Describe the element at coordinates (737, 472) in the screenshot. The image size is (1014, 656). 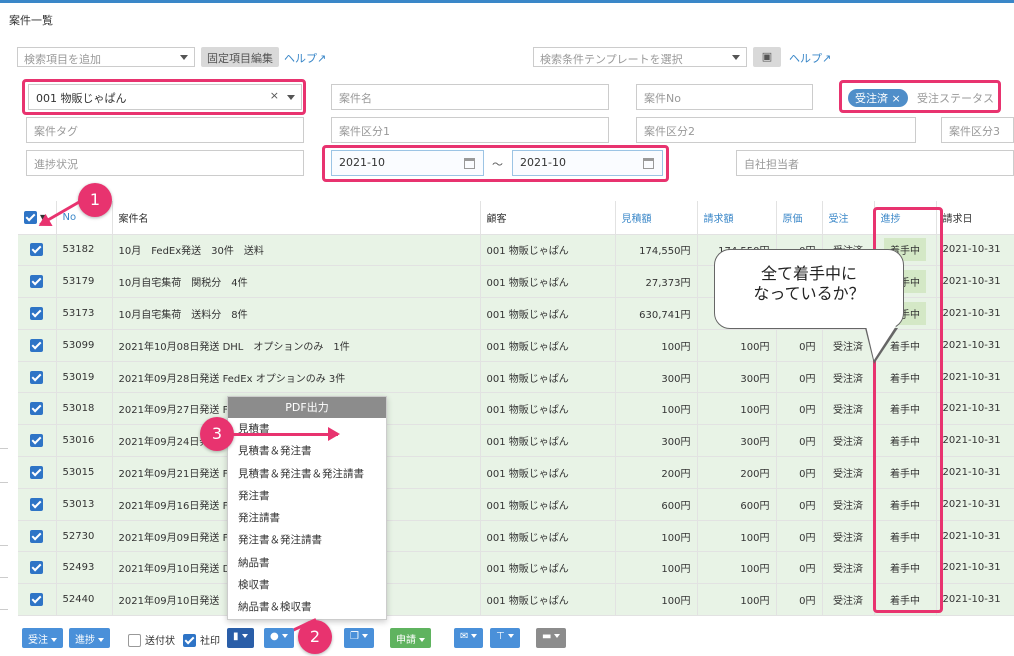
I see `cell-invoice: 200円` at that location.